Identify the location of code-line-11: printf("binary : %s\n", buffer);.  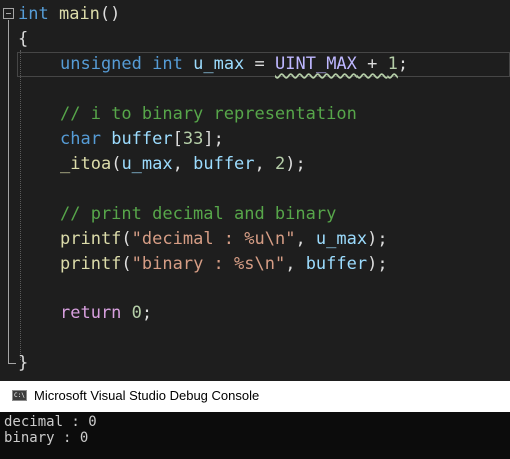
(224, 264).